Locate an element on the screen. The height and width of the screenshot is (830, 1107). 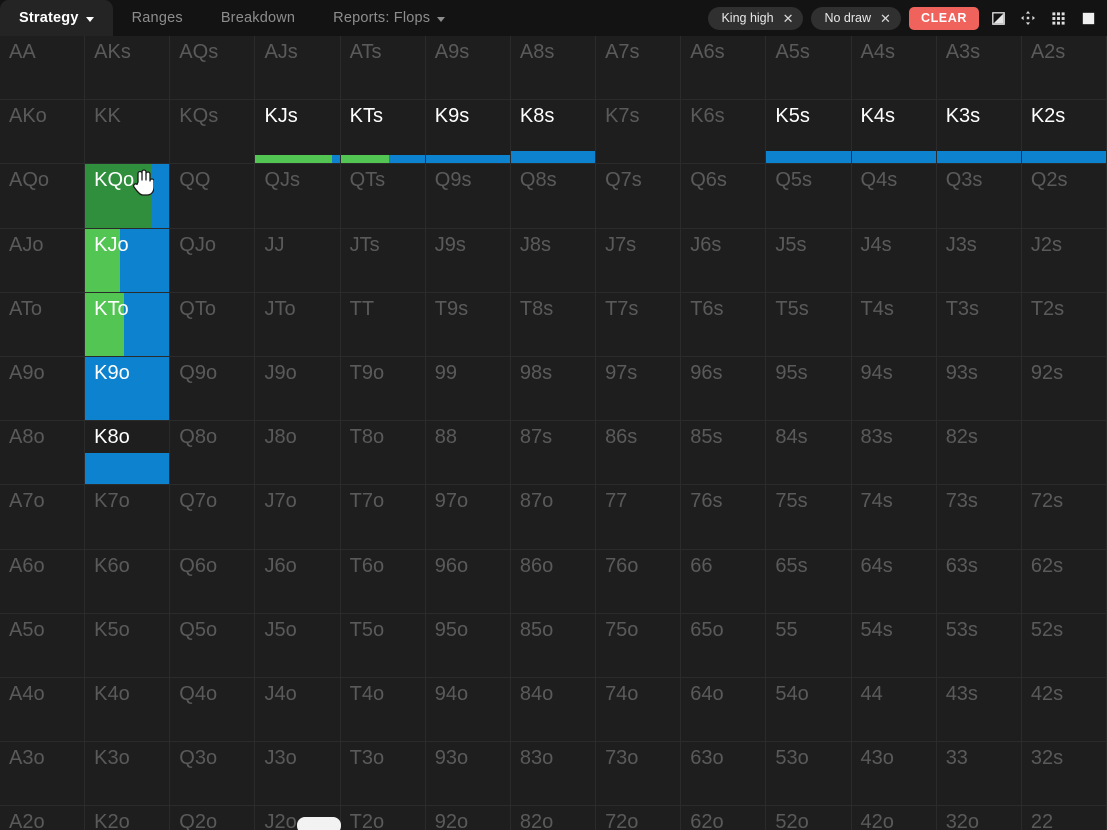
hand-cell: 75o is located at coordinates (639, 645).